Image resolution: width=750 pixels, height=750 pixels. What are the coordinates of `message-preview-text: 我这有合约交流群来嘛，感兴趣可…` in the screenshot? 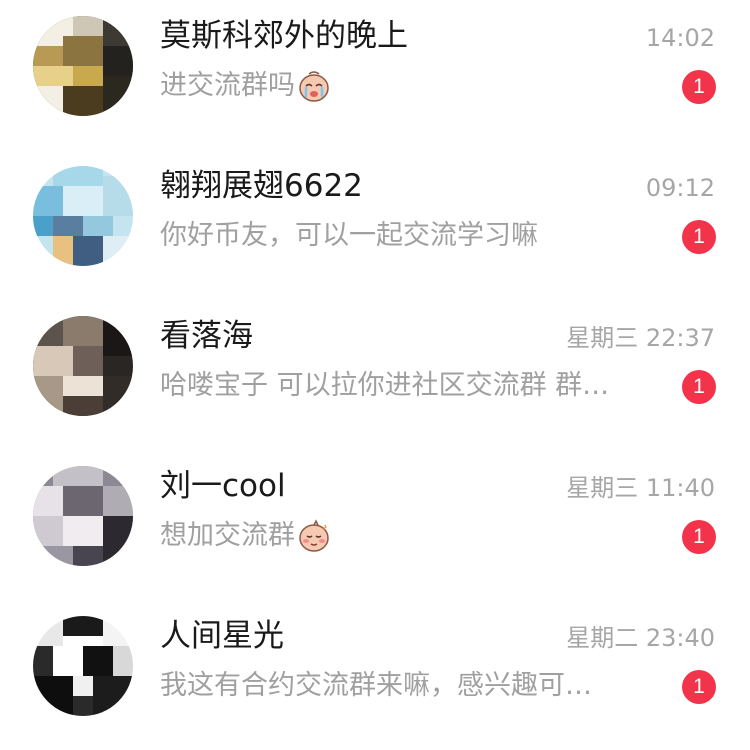 It's located at (376, 685).